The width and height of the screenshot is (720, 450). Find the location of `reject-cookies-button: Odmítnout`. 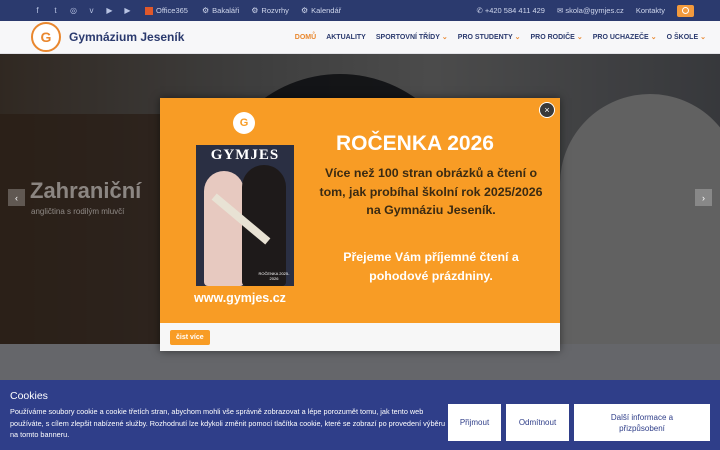

reject-cookies-button: Odmítnout is located at coordinates (537, 422).